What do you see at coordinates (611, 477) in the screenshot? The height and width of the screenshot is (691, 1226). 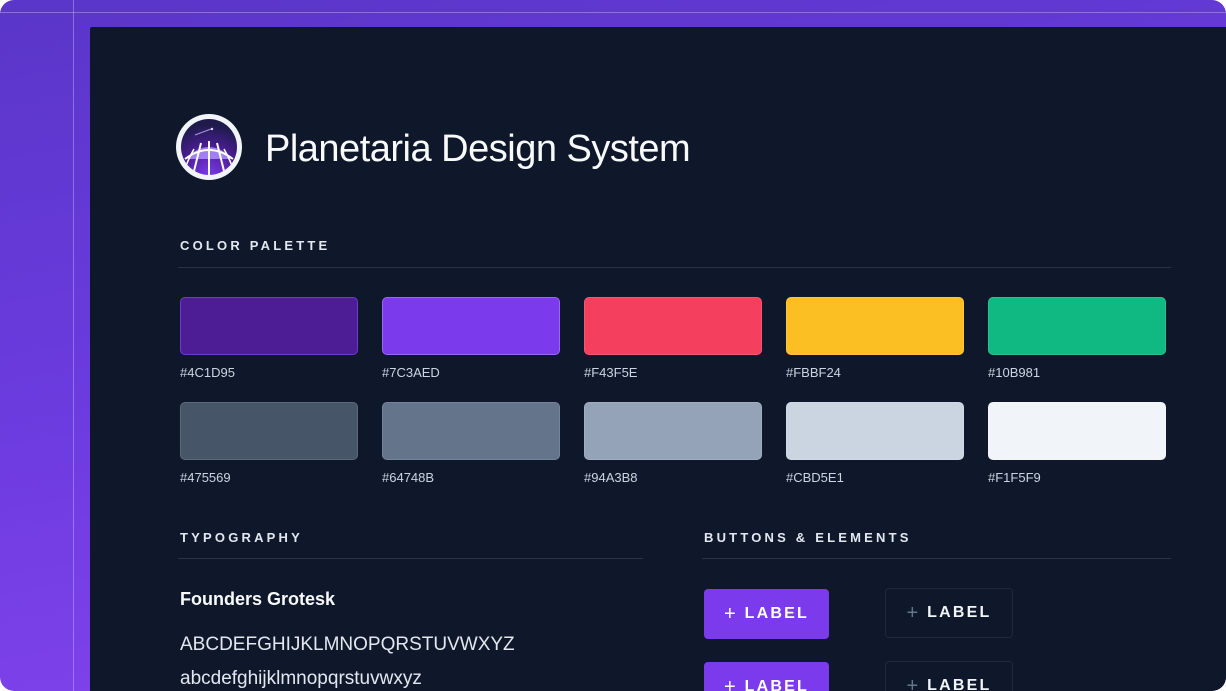 I see `color-swatch-label: #94A3B8` at bounding box center [611, 477].